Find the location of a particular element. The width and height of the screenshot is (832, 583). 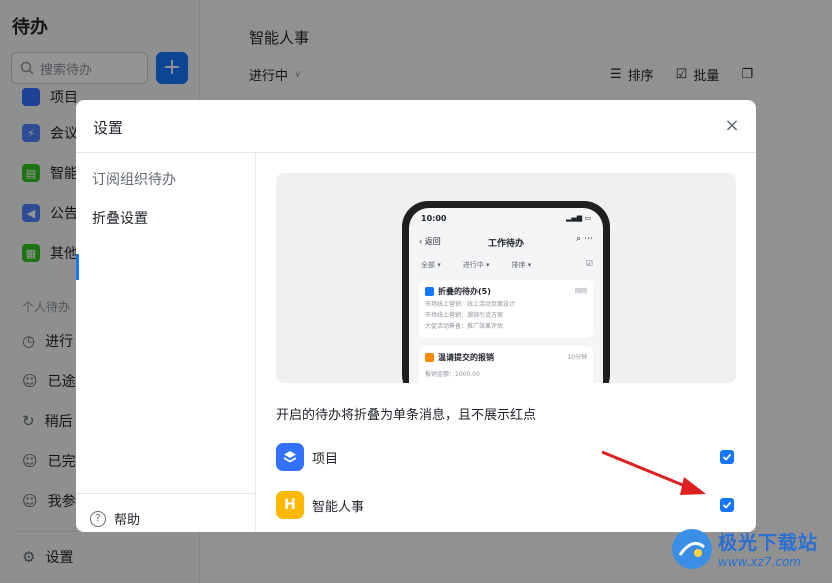

card-row: 大促活动筹备：推广效果评估 is located at coordinates (464, 326).